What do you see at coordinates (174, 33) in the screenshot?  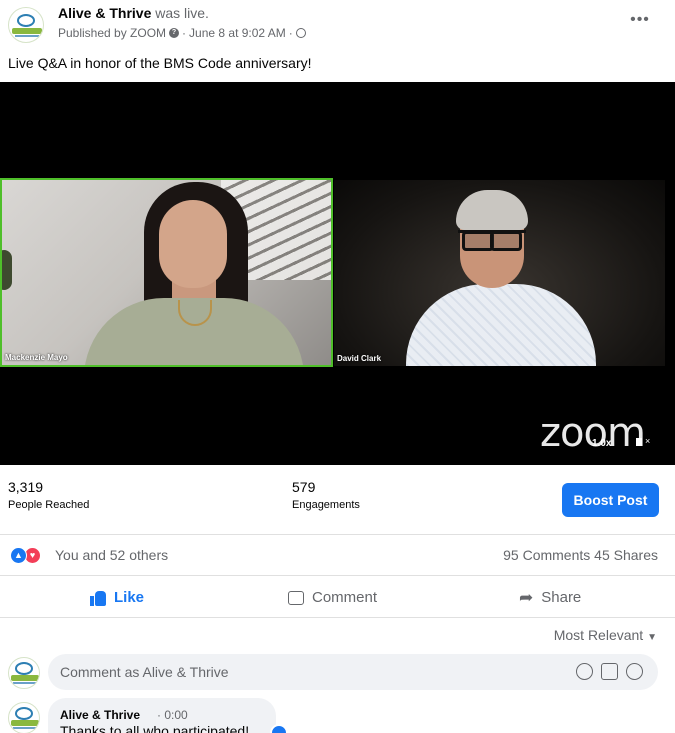 I see `info-icon: ?` at bounding box center [174, 33].